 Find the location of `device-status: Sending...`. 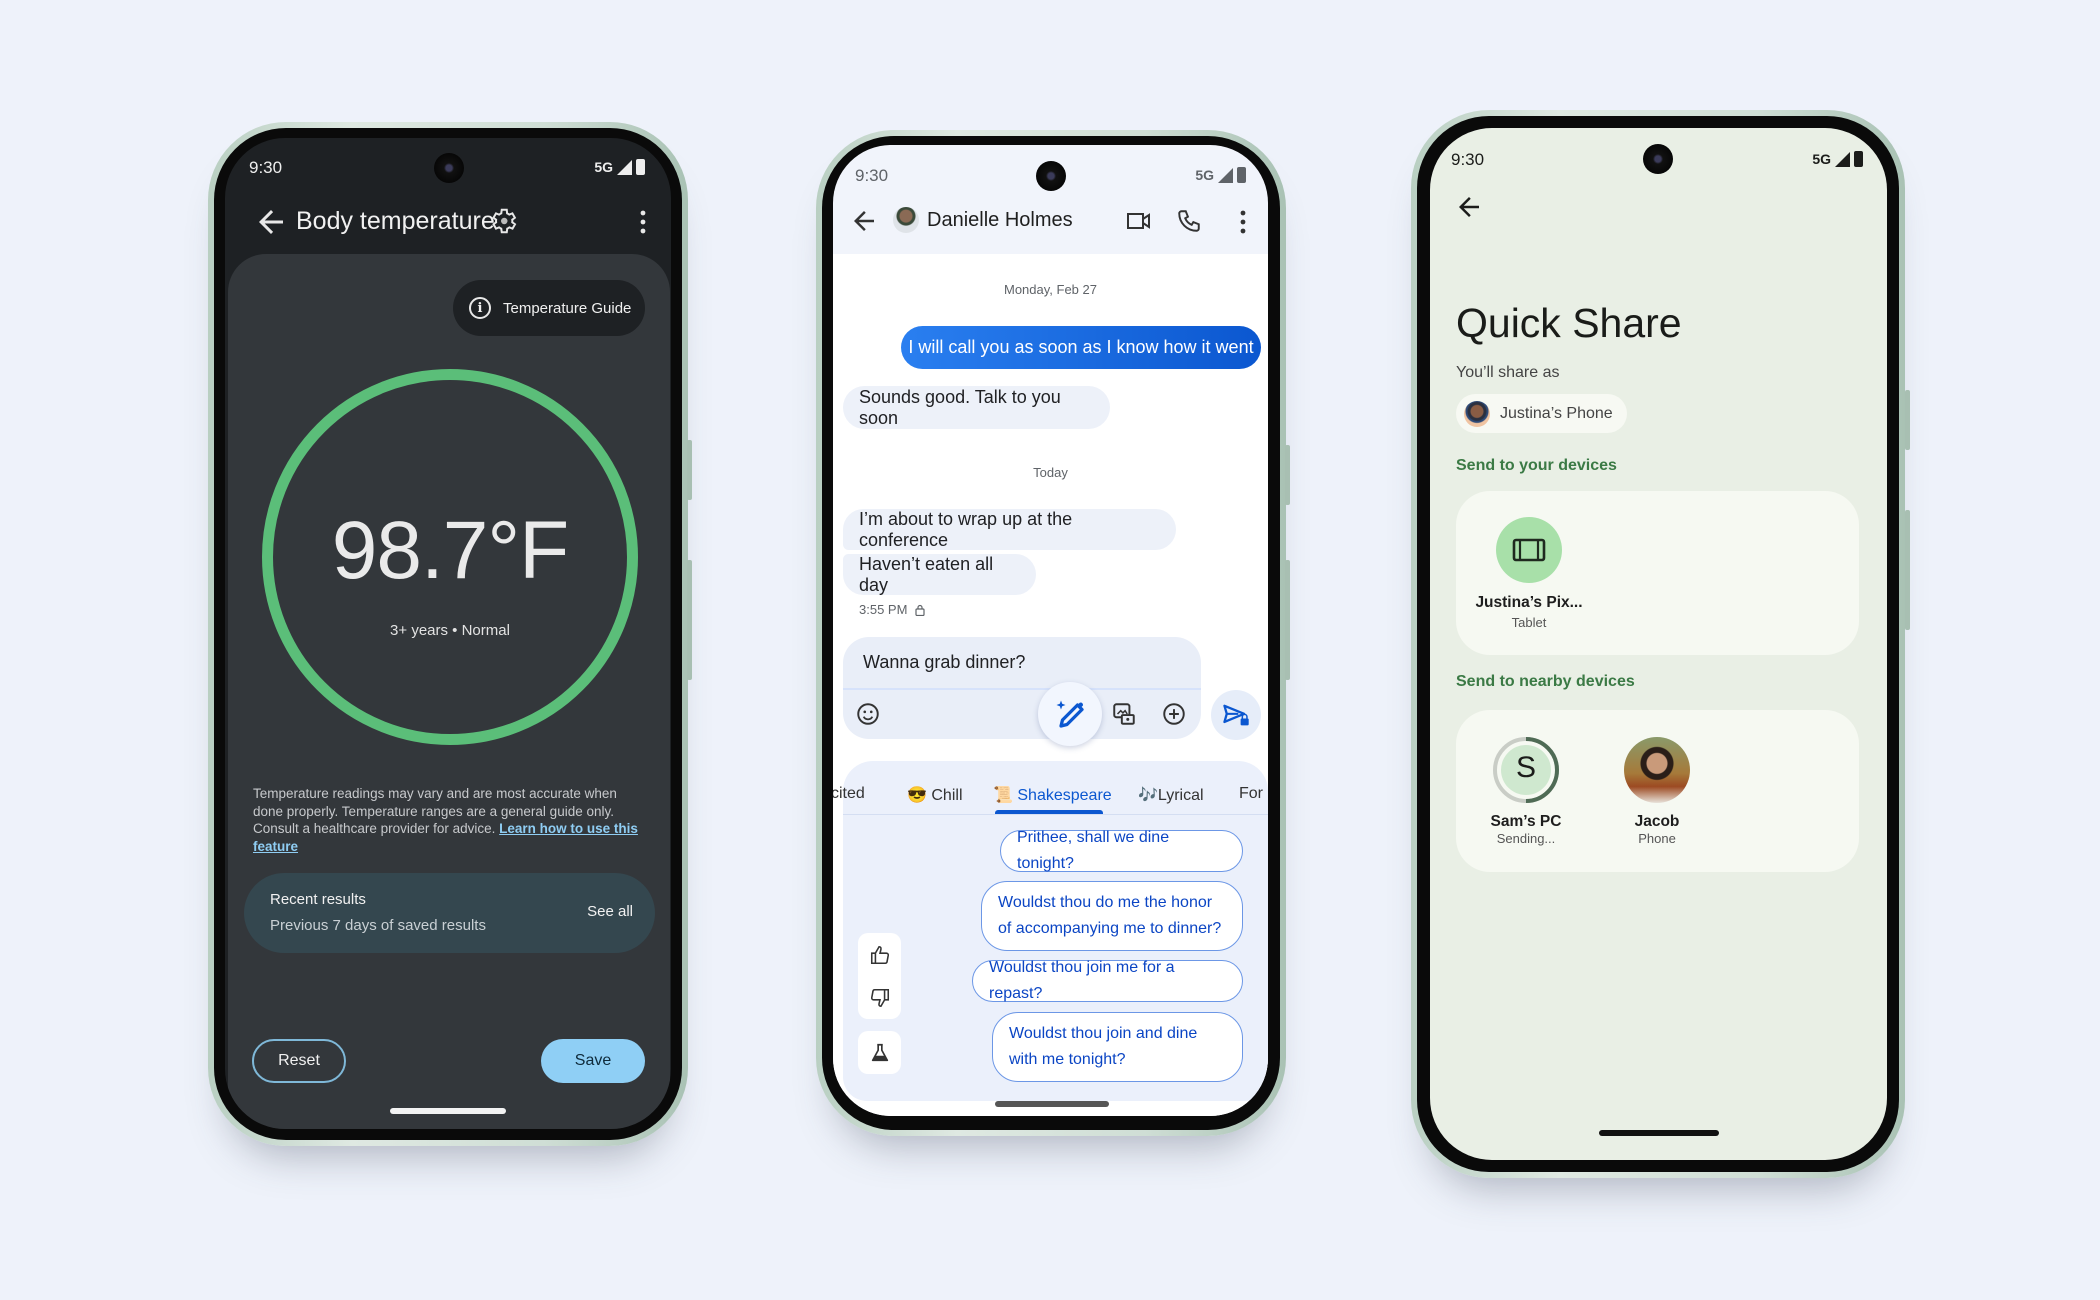

device-status: Sending... is located at coordinates (1526, 838).